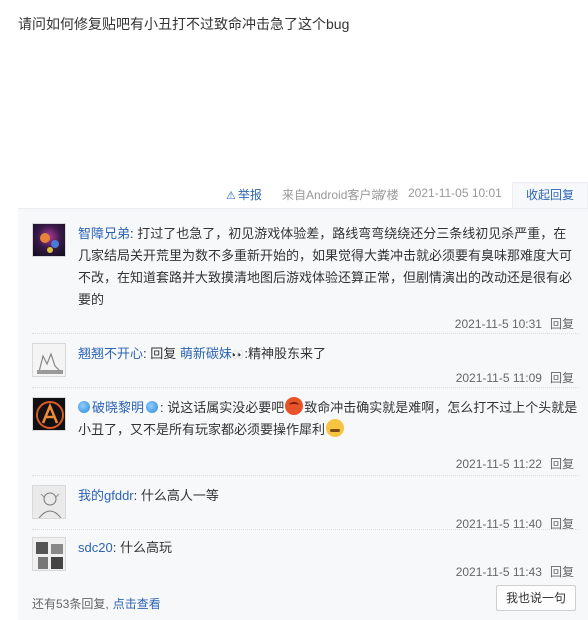 The width and height of the screenshot is (588, 620). Describe the element at coordinates (70, 604) in the screenshot. I see `more-replies-count: 还有53条回复,` at that location.